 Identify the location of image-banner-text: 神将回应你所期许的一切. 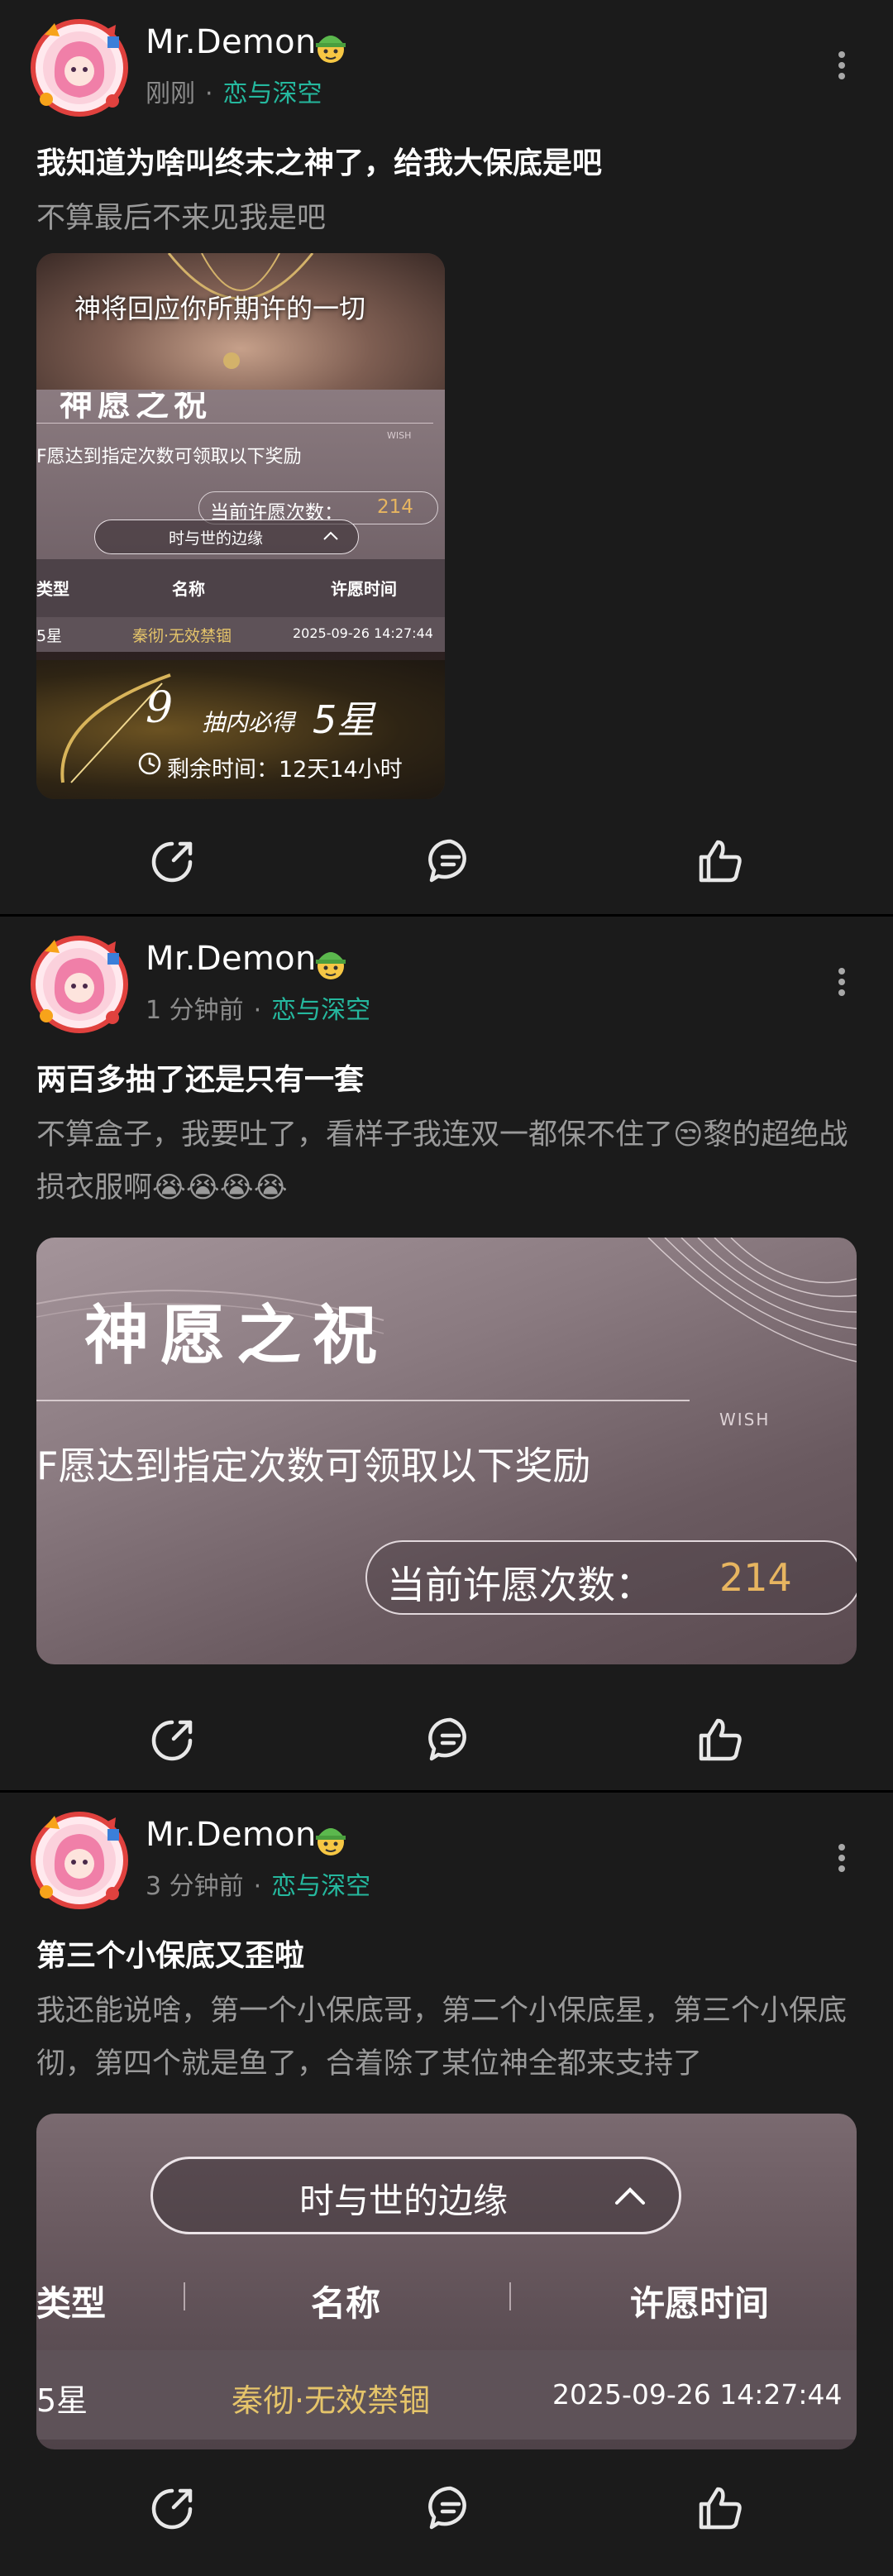
(220, 309).